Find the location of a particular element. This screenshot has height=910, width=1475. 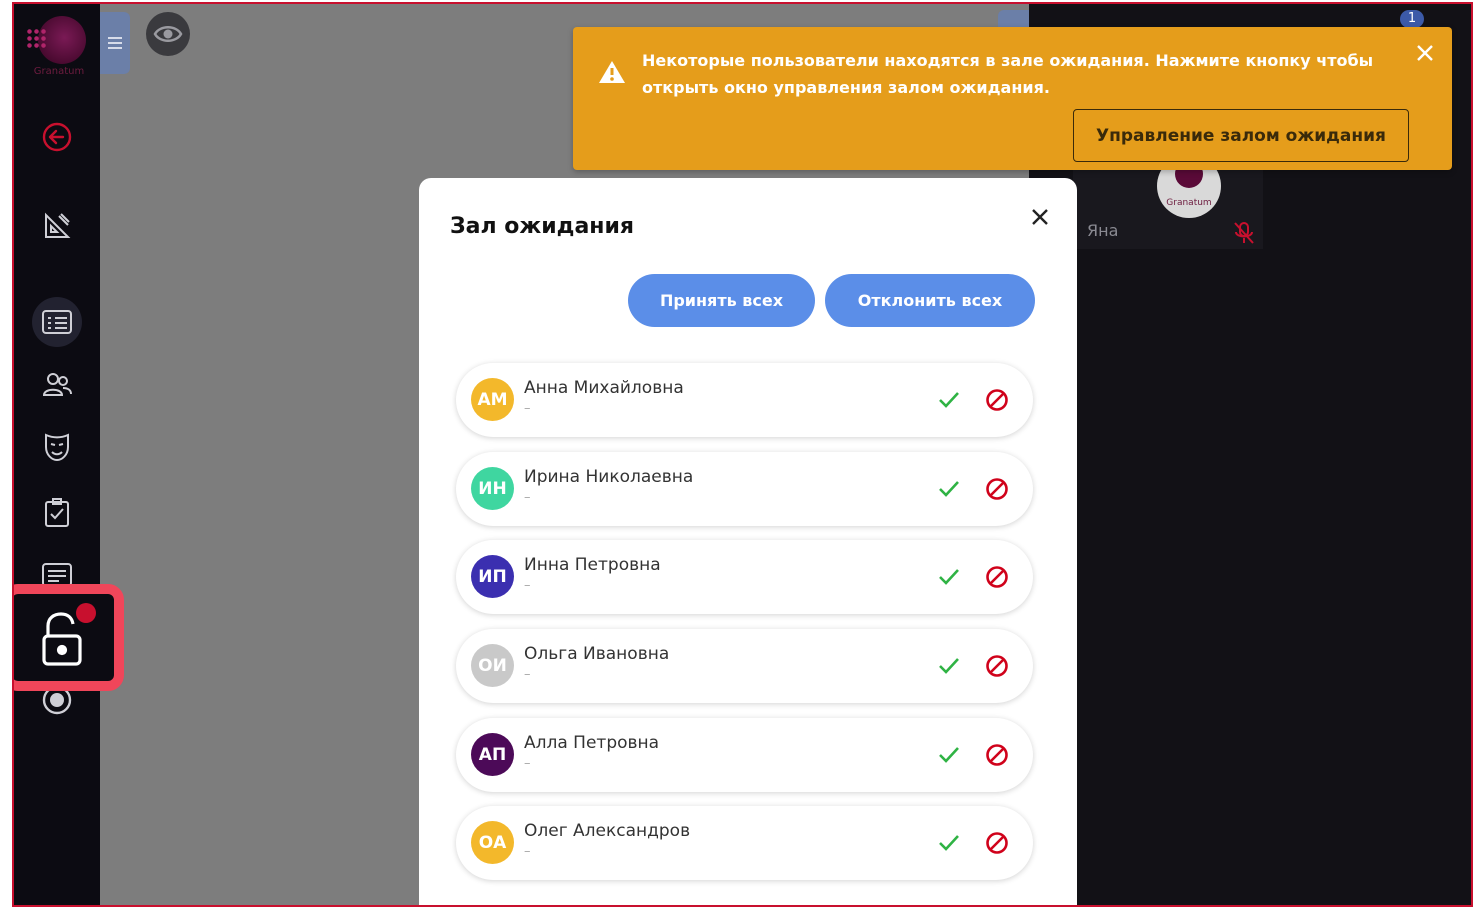

waiting-room-button is located at coordinates (69, 637).